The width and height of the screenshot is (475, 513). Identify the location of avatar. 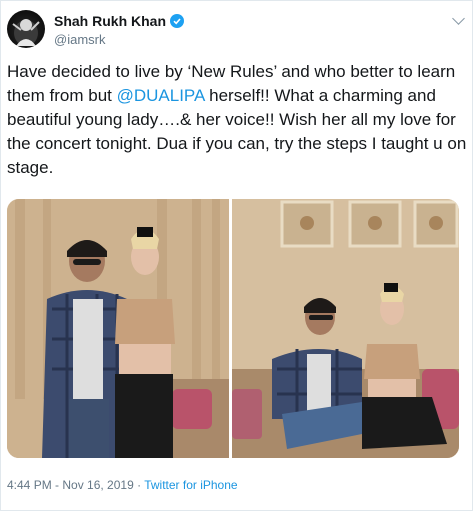
(26, 29).